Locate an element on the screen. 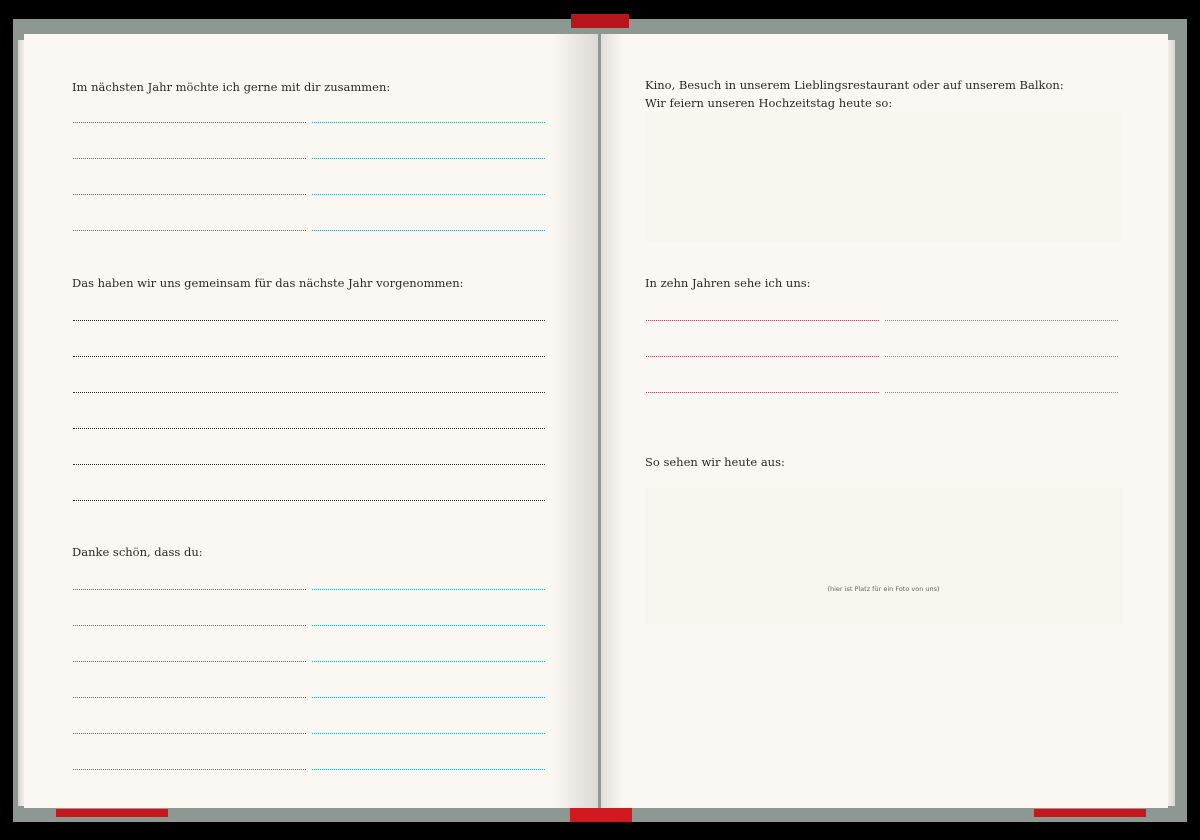  section-heading-ten-years: In zehn Jahren sehe ich uns: is located at coordinates (728, 283).